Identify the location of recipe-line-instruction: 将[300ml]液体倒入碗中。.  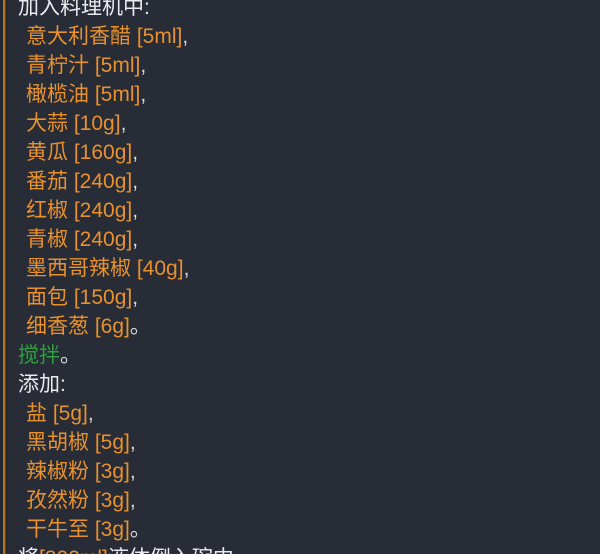
(300, 549).